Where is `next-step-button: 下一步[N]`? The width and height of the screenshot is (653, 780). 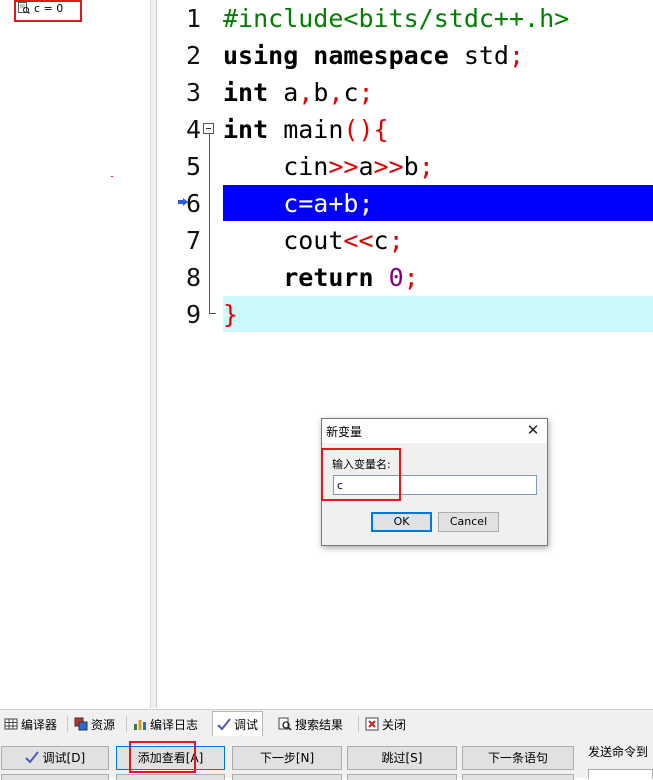 next-step-button: 下一步[N] is located at coordinates (287, 758).